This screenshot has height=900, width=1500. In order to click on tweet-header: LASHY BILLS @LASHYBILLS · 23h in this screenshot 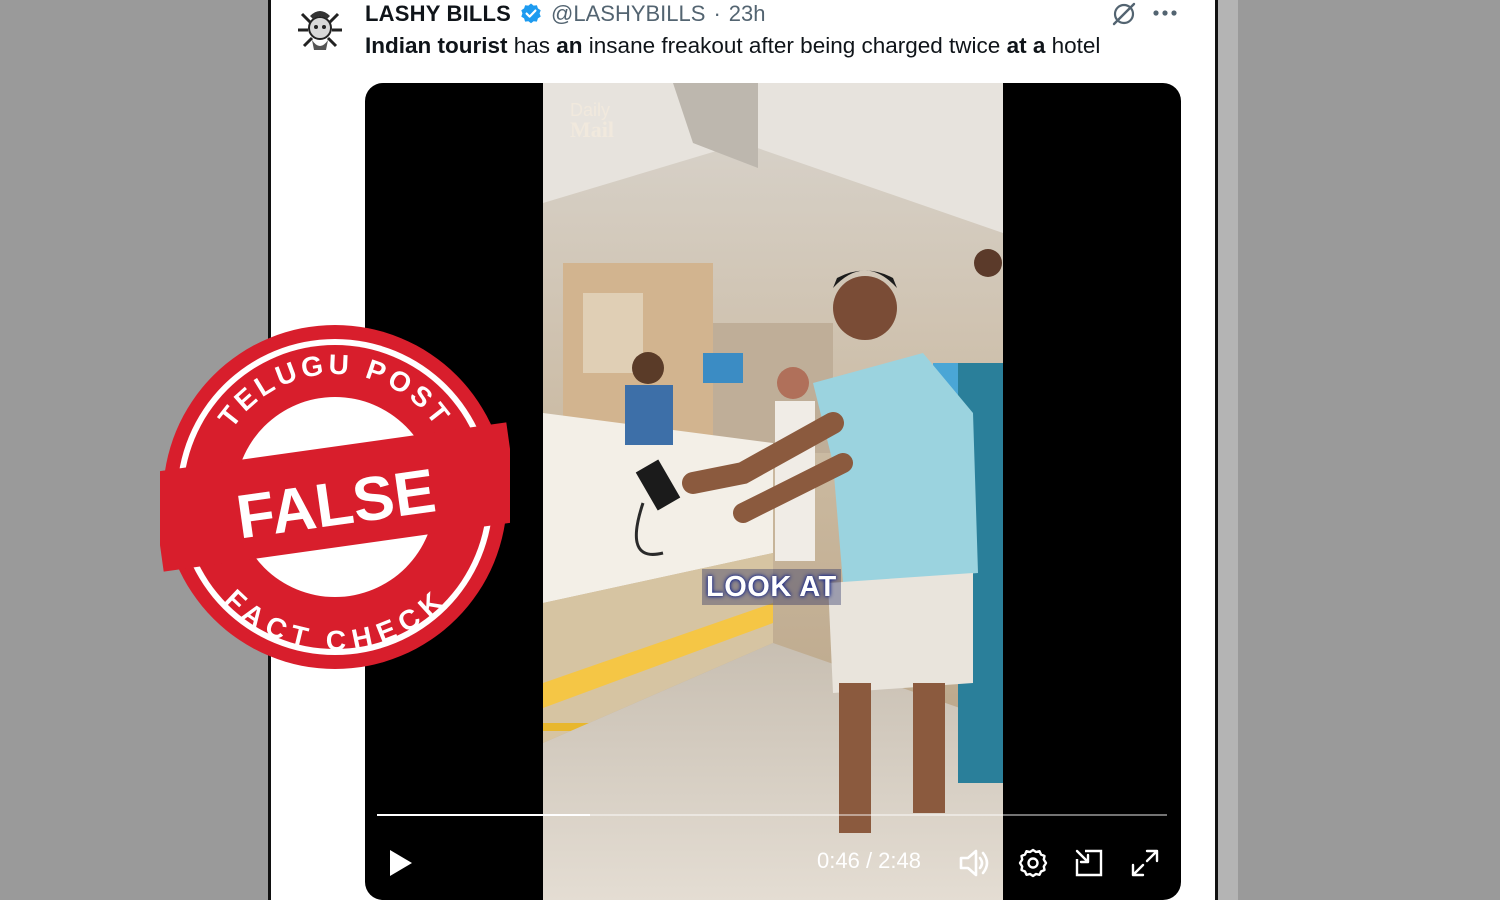, I will do `click(565, 14)`.